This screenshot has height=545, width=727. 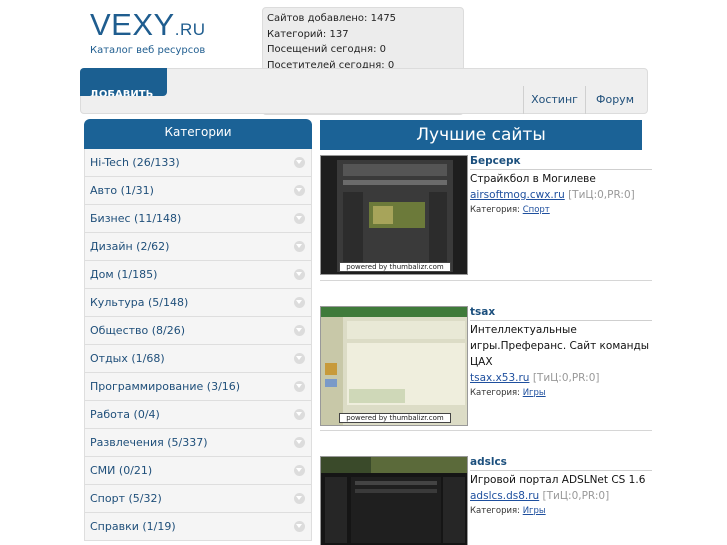 I want to click on category-label: Работа (0/4), so click(x=125, y=414).